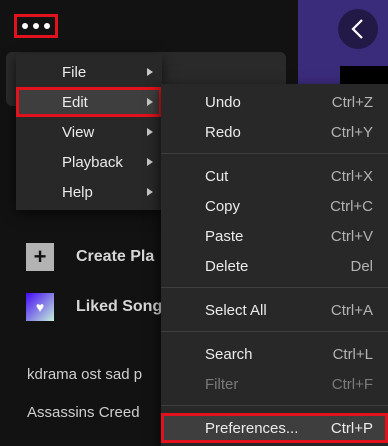  I want to click on menu-item-label: Edit, so click(75, 102).